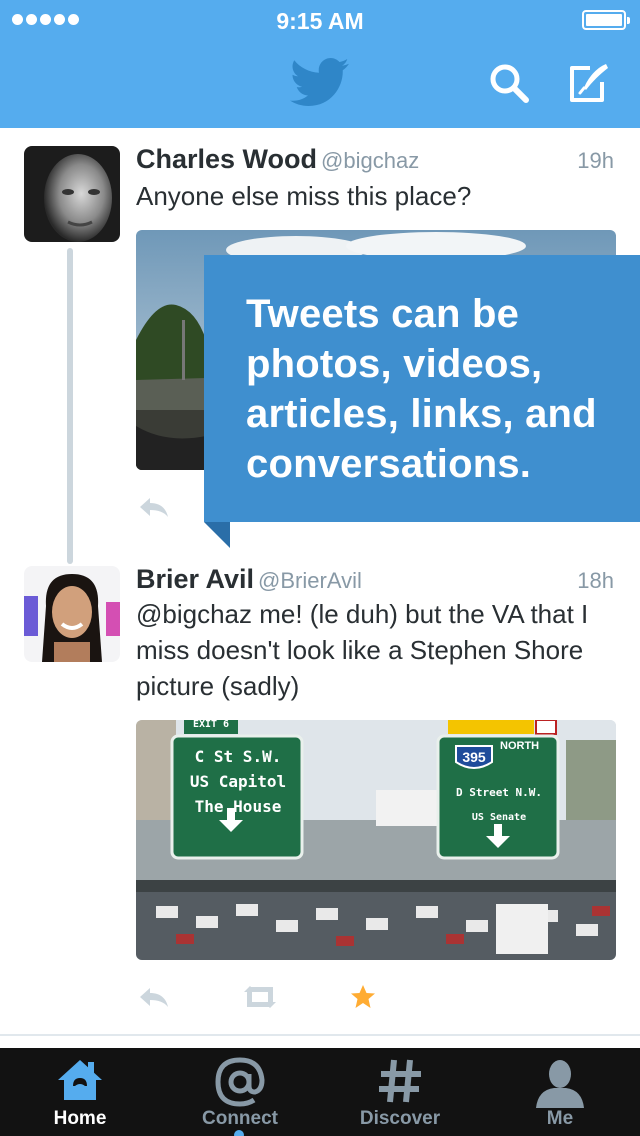  I want to click on twitter-bird-icon, so click(319, 82).